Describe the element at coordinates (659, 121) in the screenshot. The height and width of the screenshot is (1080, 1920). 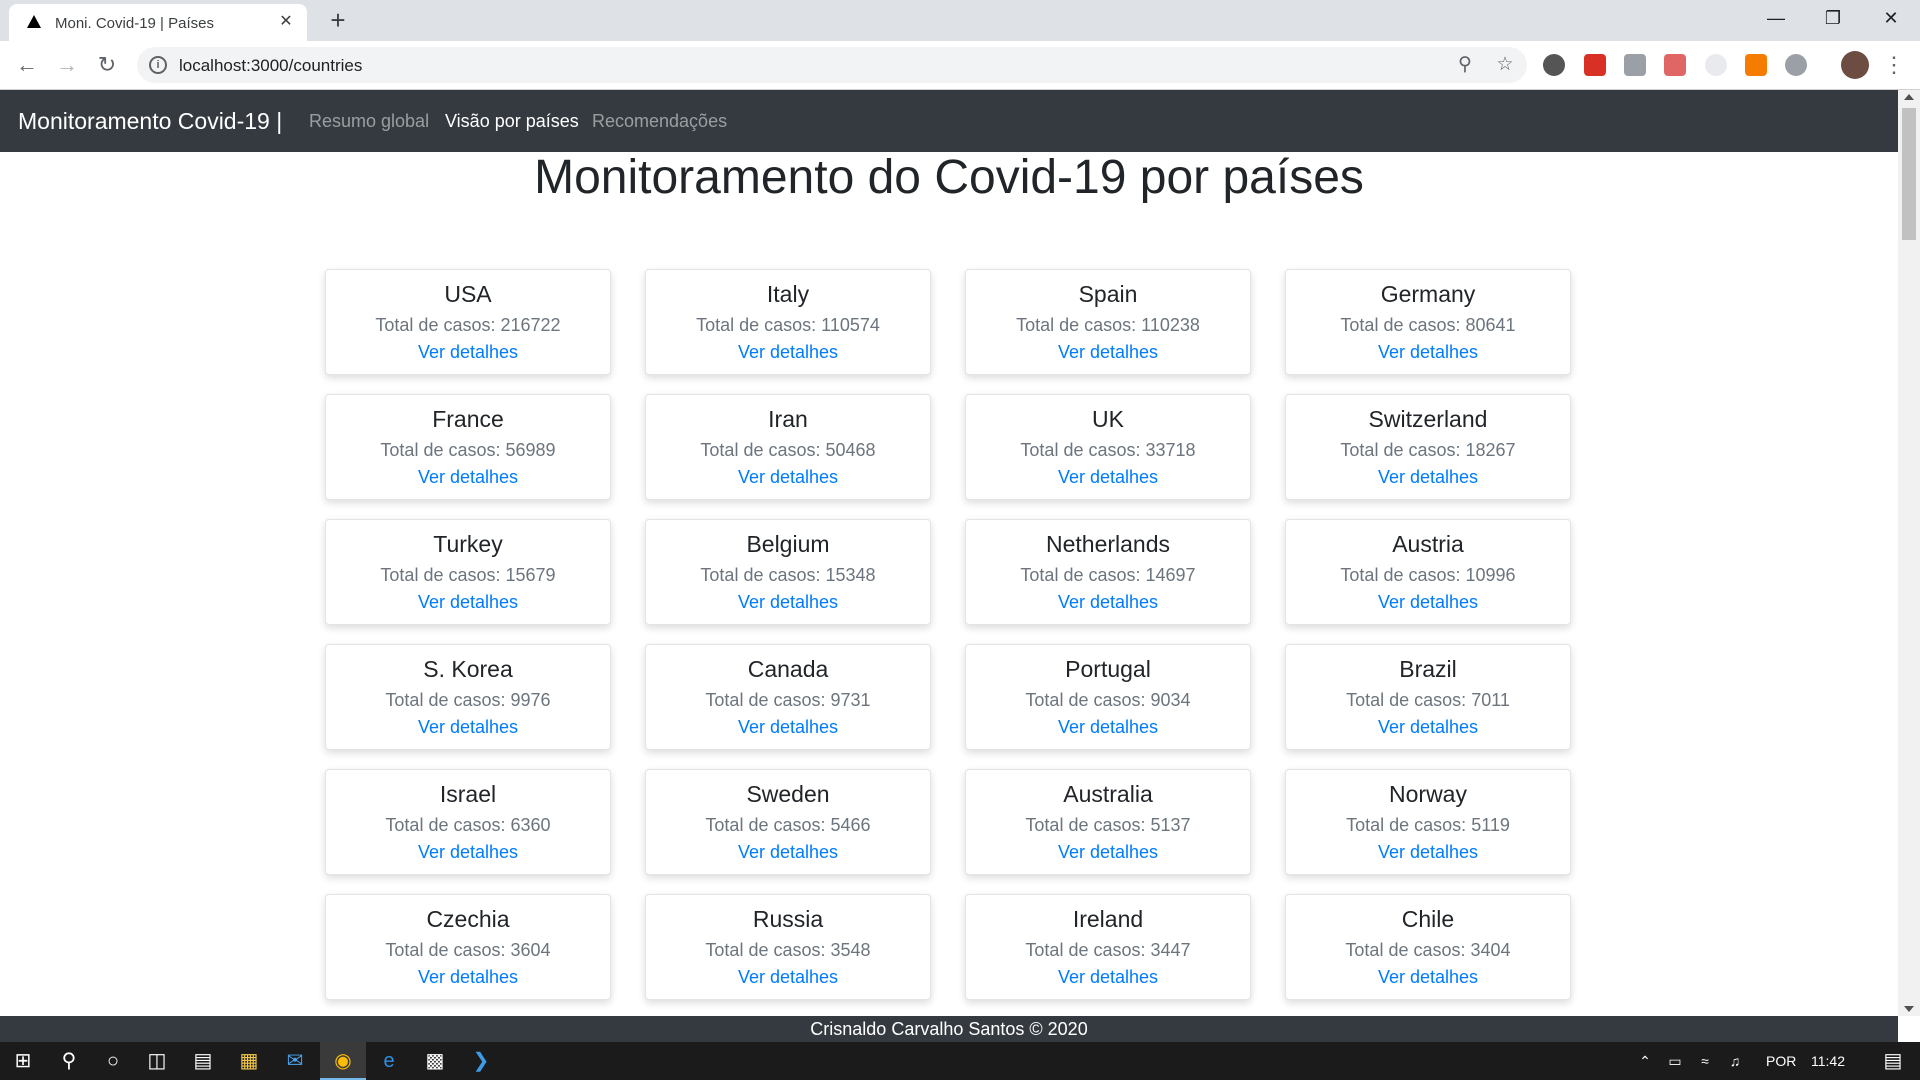
I see `nav-link-recomendacoes: Recomendações` at that location.